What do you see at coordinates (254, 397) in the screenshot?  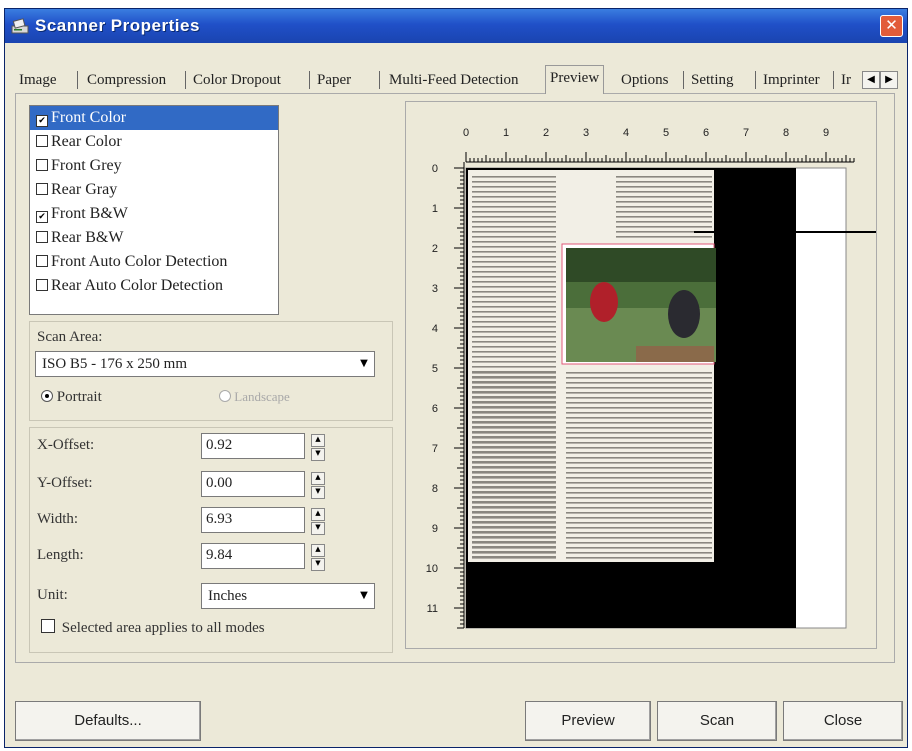 I see `landscape-radio: Landscape` at bounding box center [254, 397].